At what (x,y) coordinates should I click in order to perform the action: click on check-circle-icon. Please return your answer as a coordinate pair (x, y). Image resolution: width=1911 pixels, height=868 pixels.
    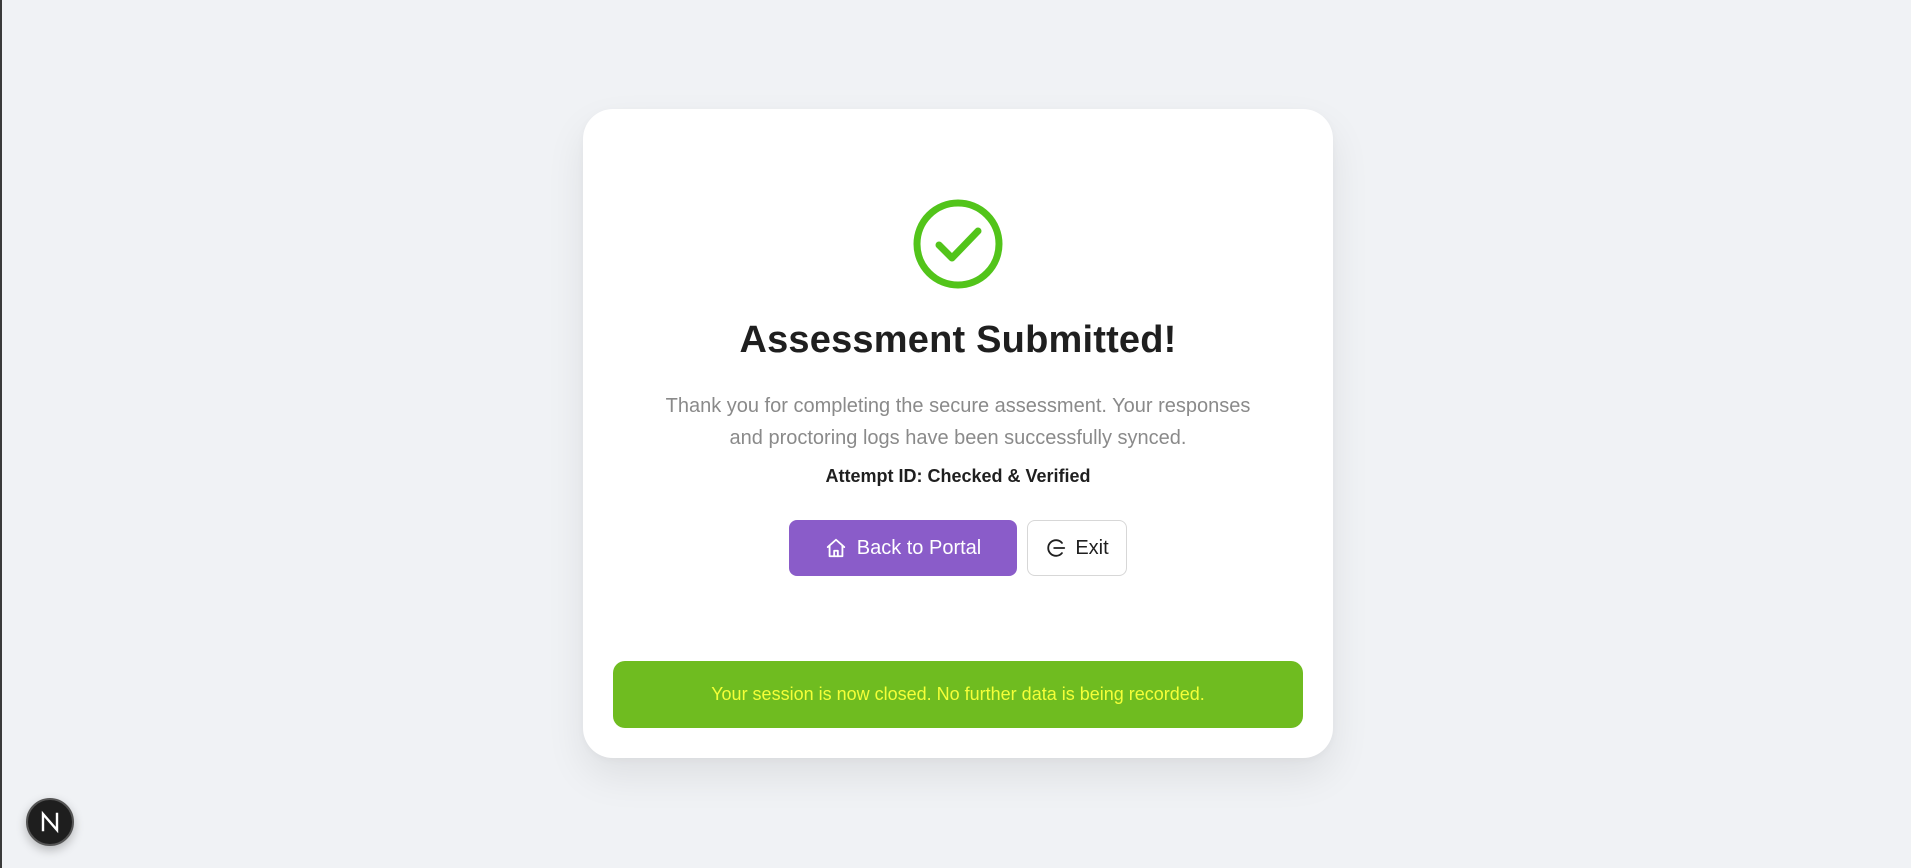
    Looking at the image, I should click on (958, 244).